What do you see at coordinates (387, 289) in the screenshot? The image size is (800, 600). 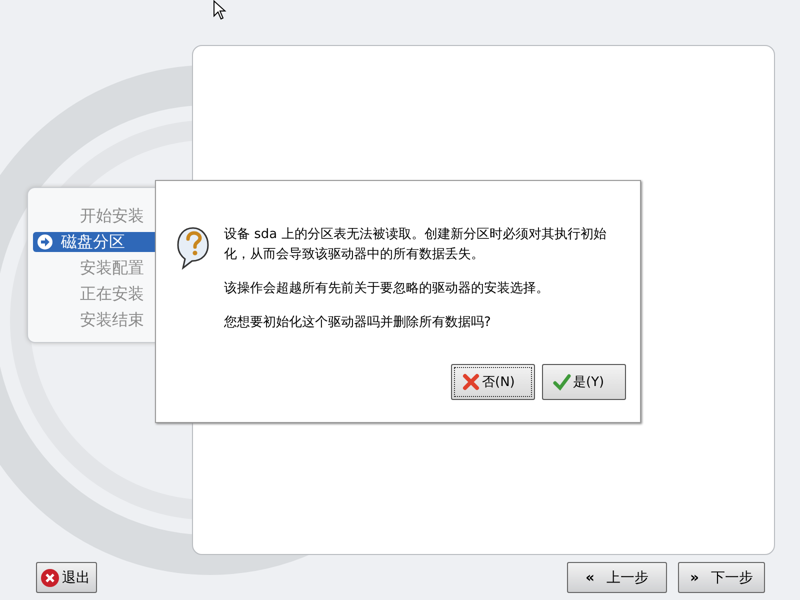 I see `dialog-message: 该操作会超越所有先前关于要忽略的驱动器的安装选择。` at bounding box center [387, 289].